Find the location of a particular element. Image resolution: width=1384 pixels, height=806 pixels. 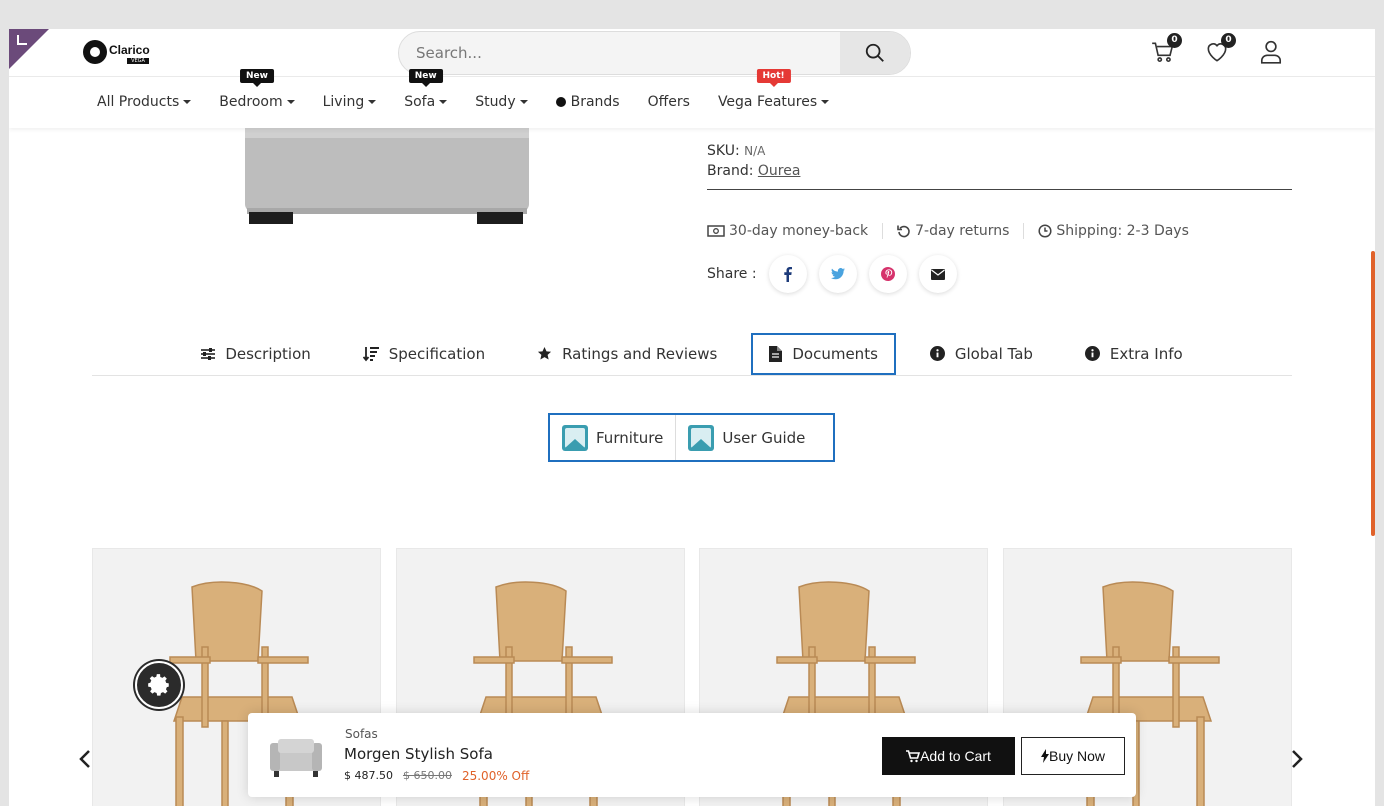

product-image is located at coordinates (387, 176).